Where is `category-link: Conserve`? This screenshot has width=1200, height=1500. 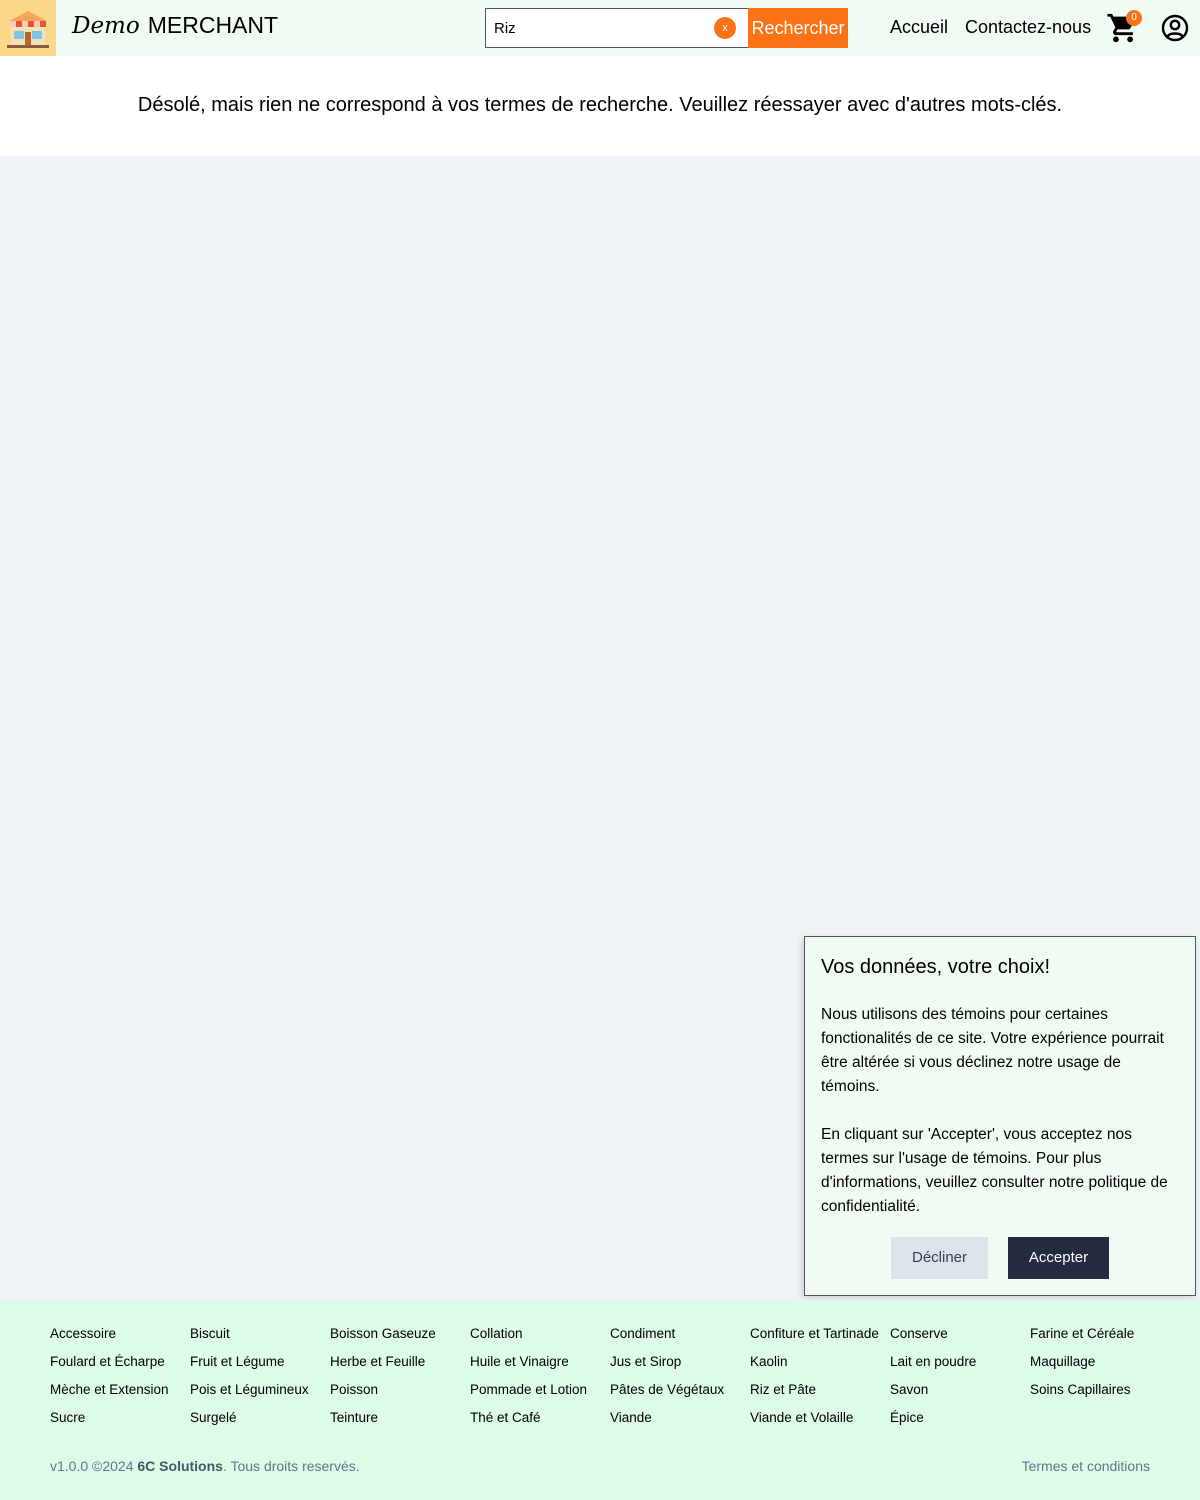 category-link: Conserve is located at coordinates (960, 1340).